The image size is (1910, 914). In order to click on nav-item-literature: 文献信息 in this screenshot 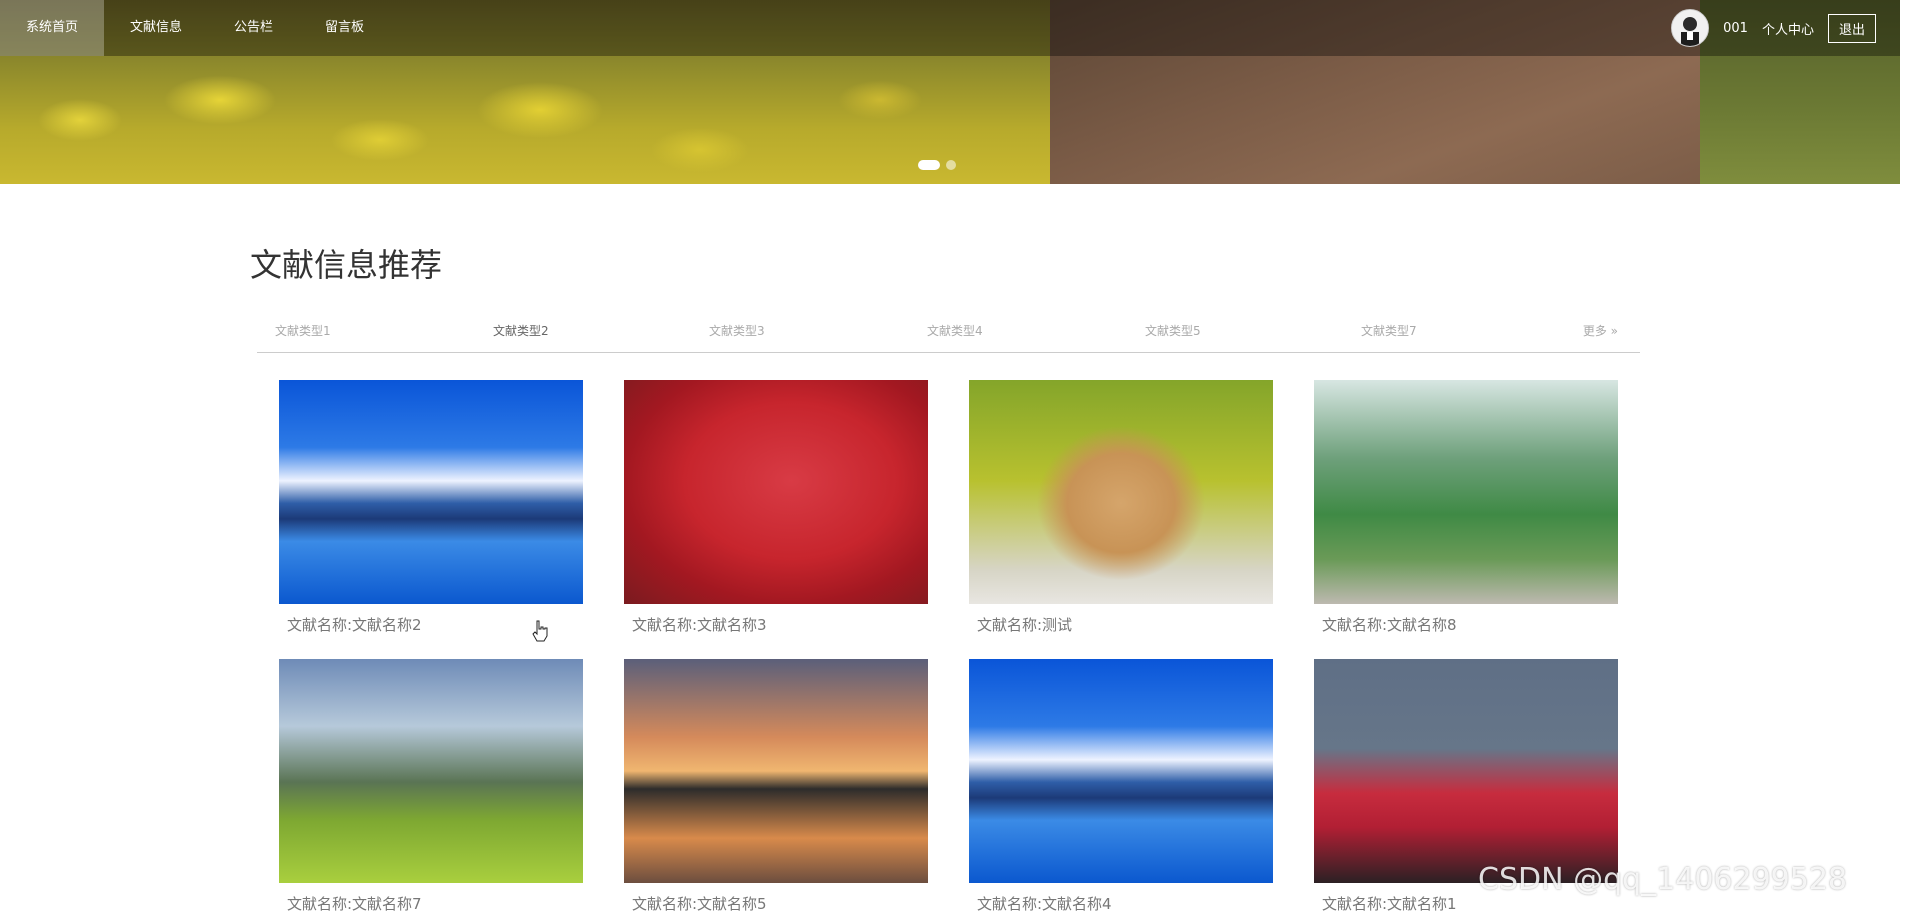, I will do `click(156, 28)`.